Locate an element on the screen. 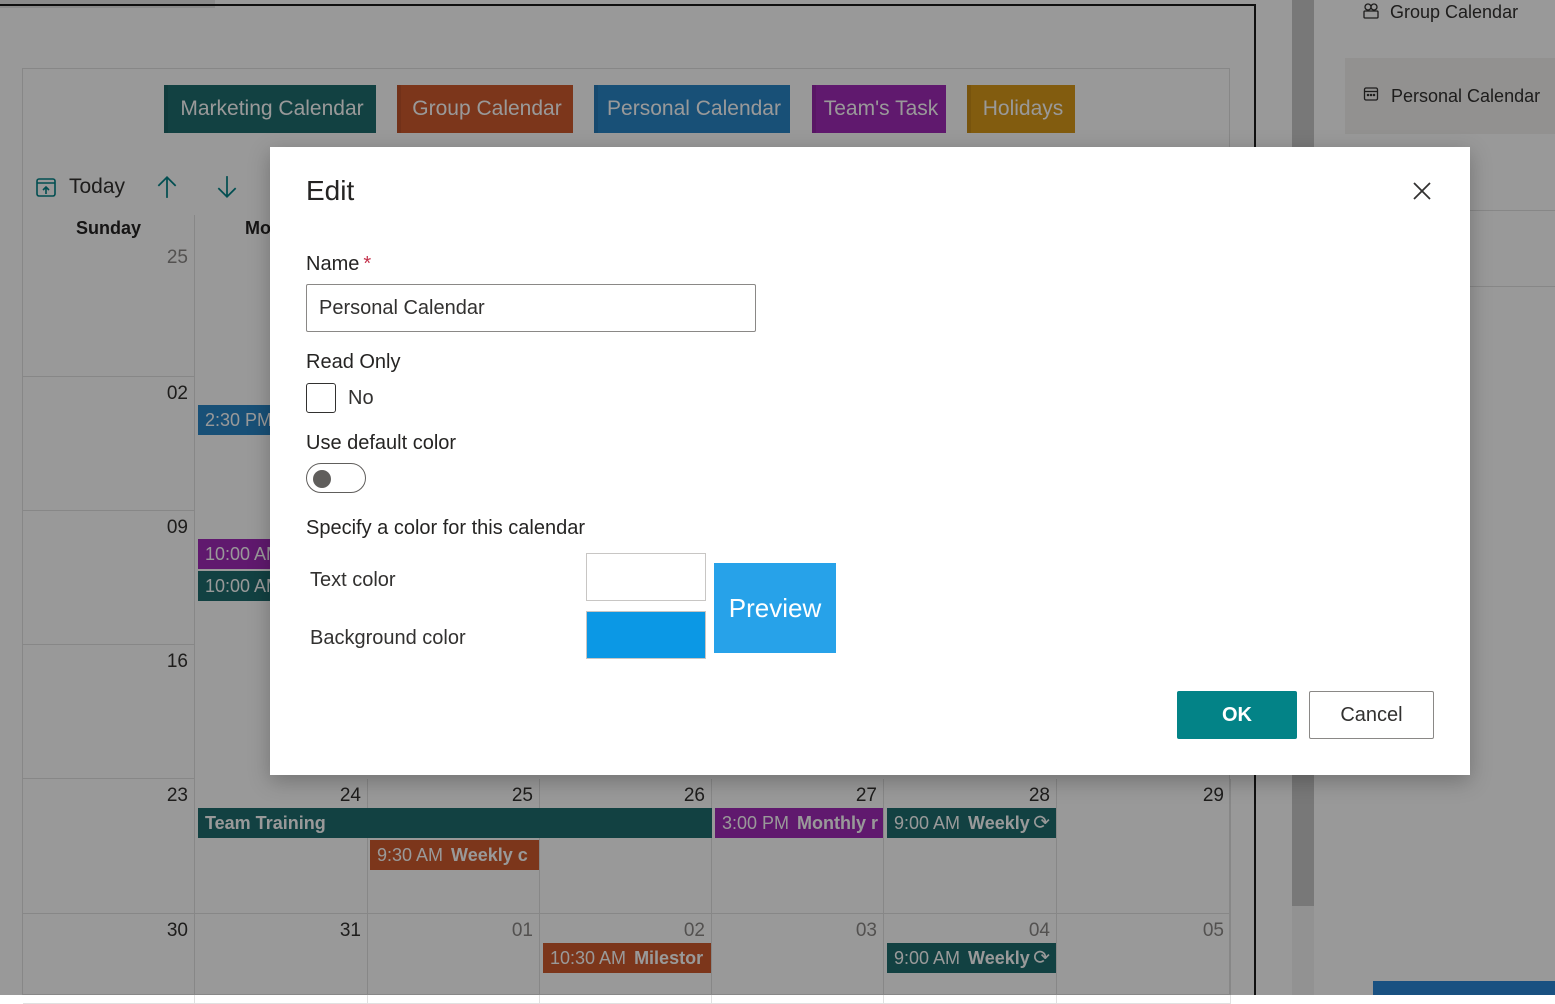  close-icon is located at coordinates (1422, 193).